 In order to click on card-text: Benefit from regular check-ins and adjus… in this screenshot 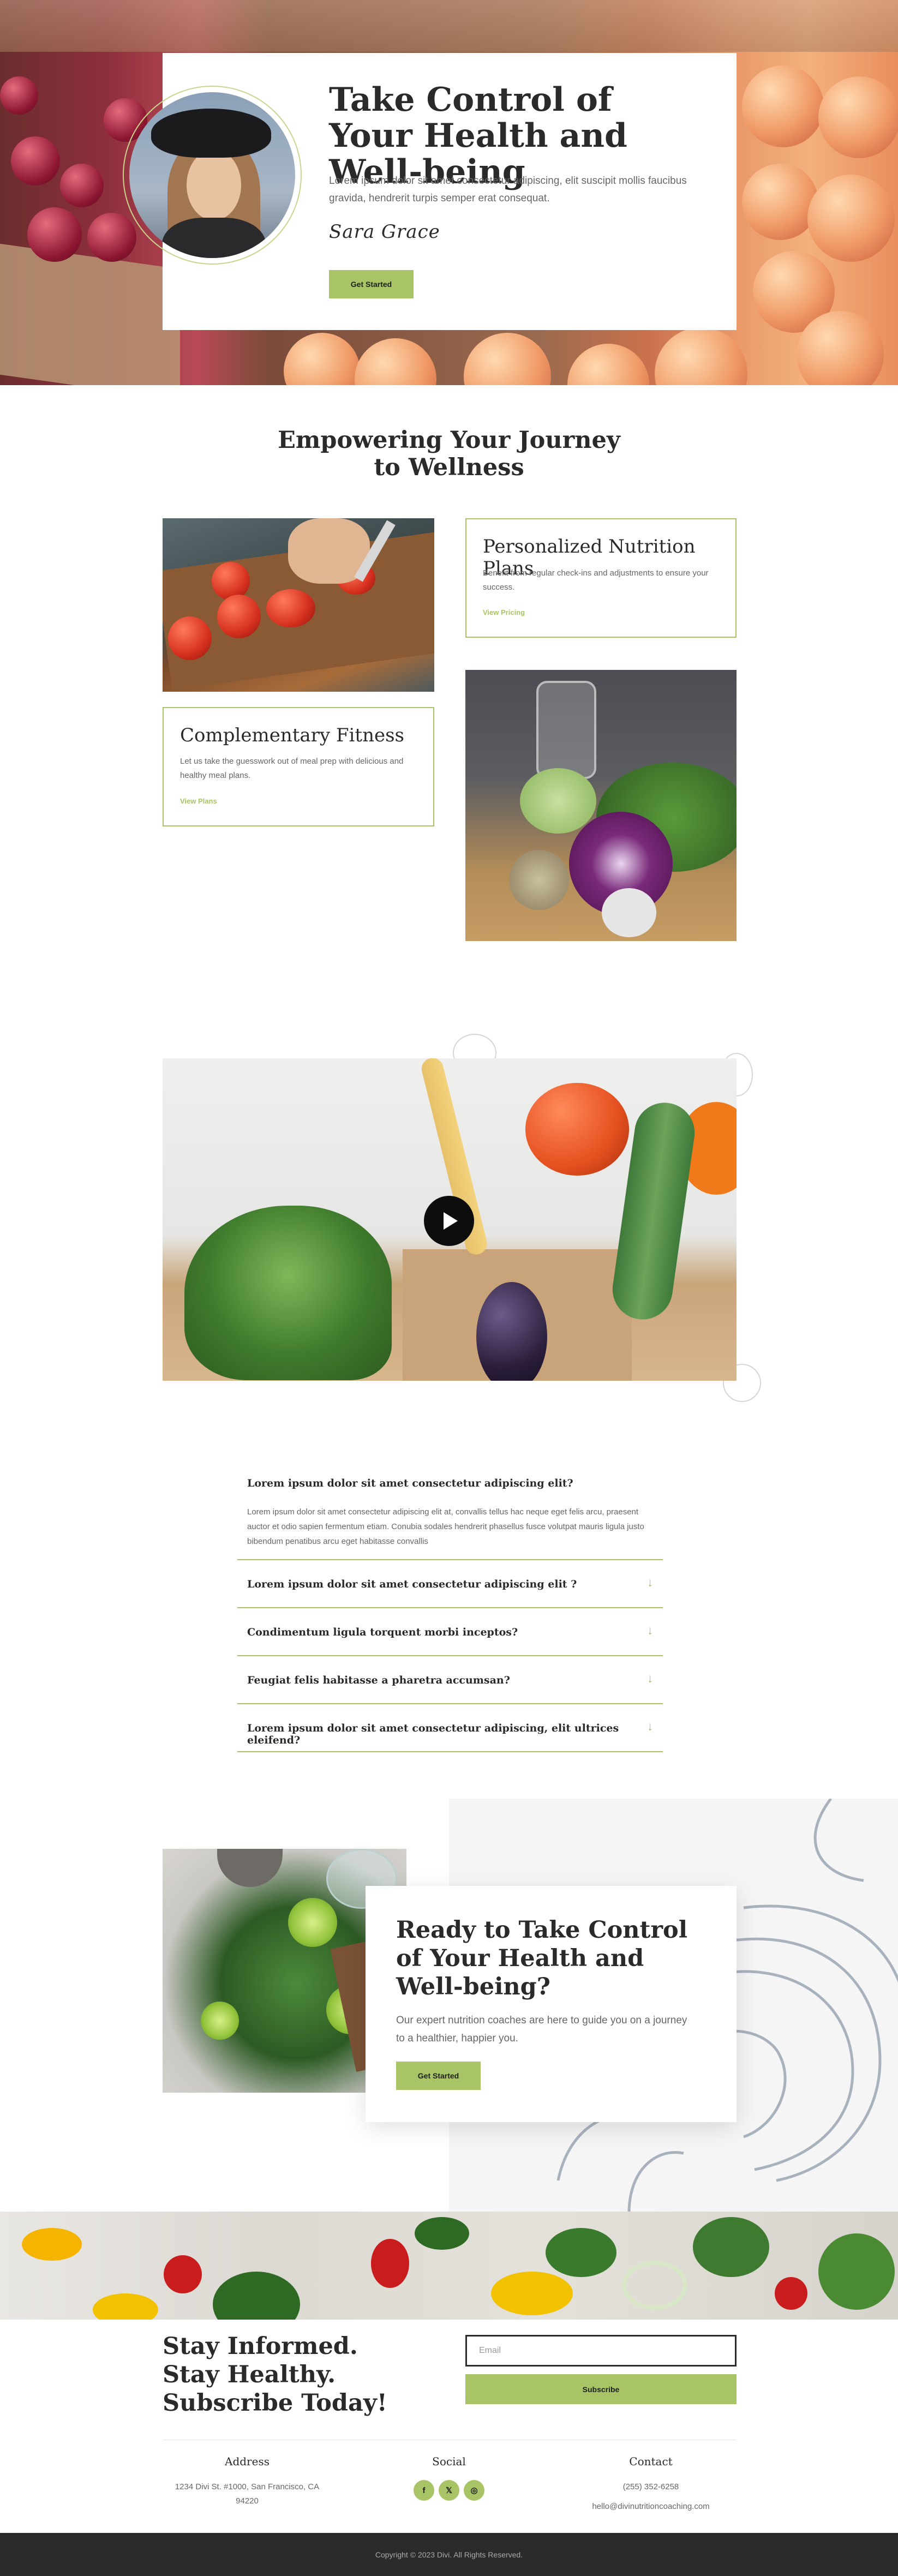, I will do `click(596, 580)`.